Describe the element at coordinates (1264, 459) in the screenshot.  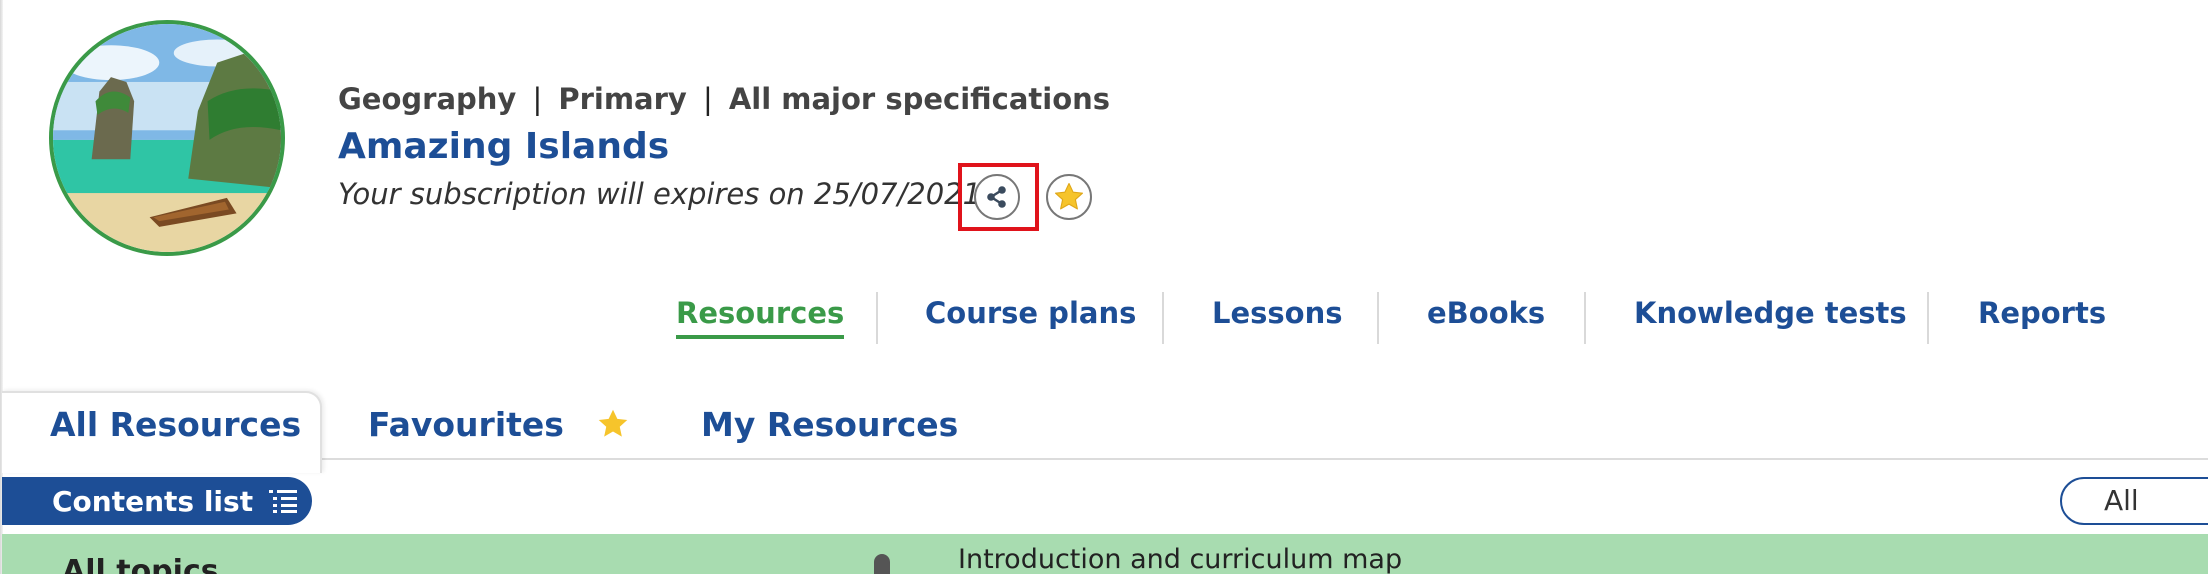
I see `tabs-baseline` at that location.